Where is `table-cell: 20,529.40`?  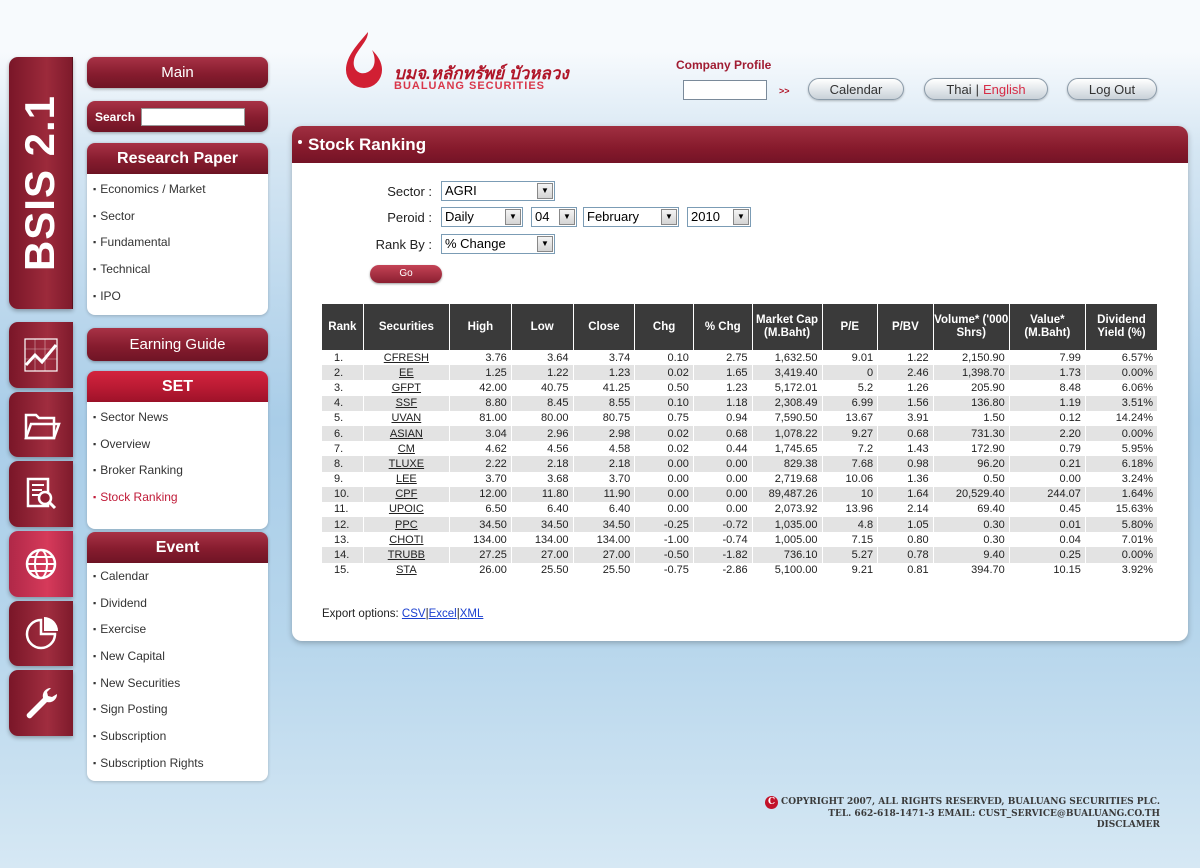 table-cell: 20,529.40 is located at coordinates (971, 494).